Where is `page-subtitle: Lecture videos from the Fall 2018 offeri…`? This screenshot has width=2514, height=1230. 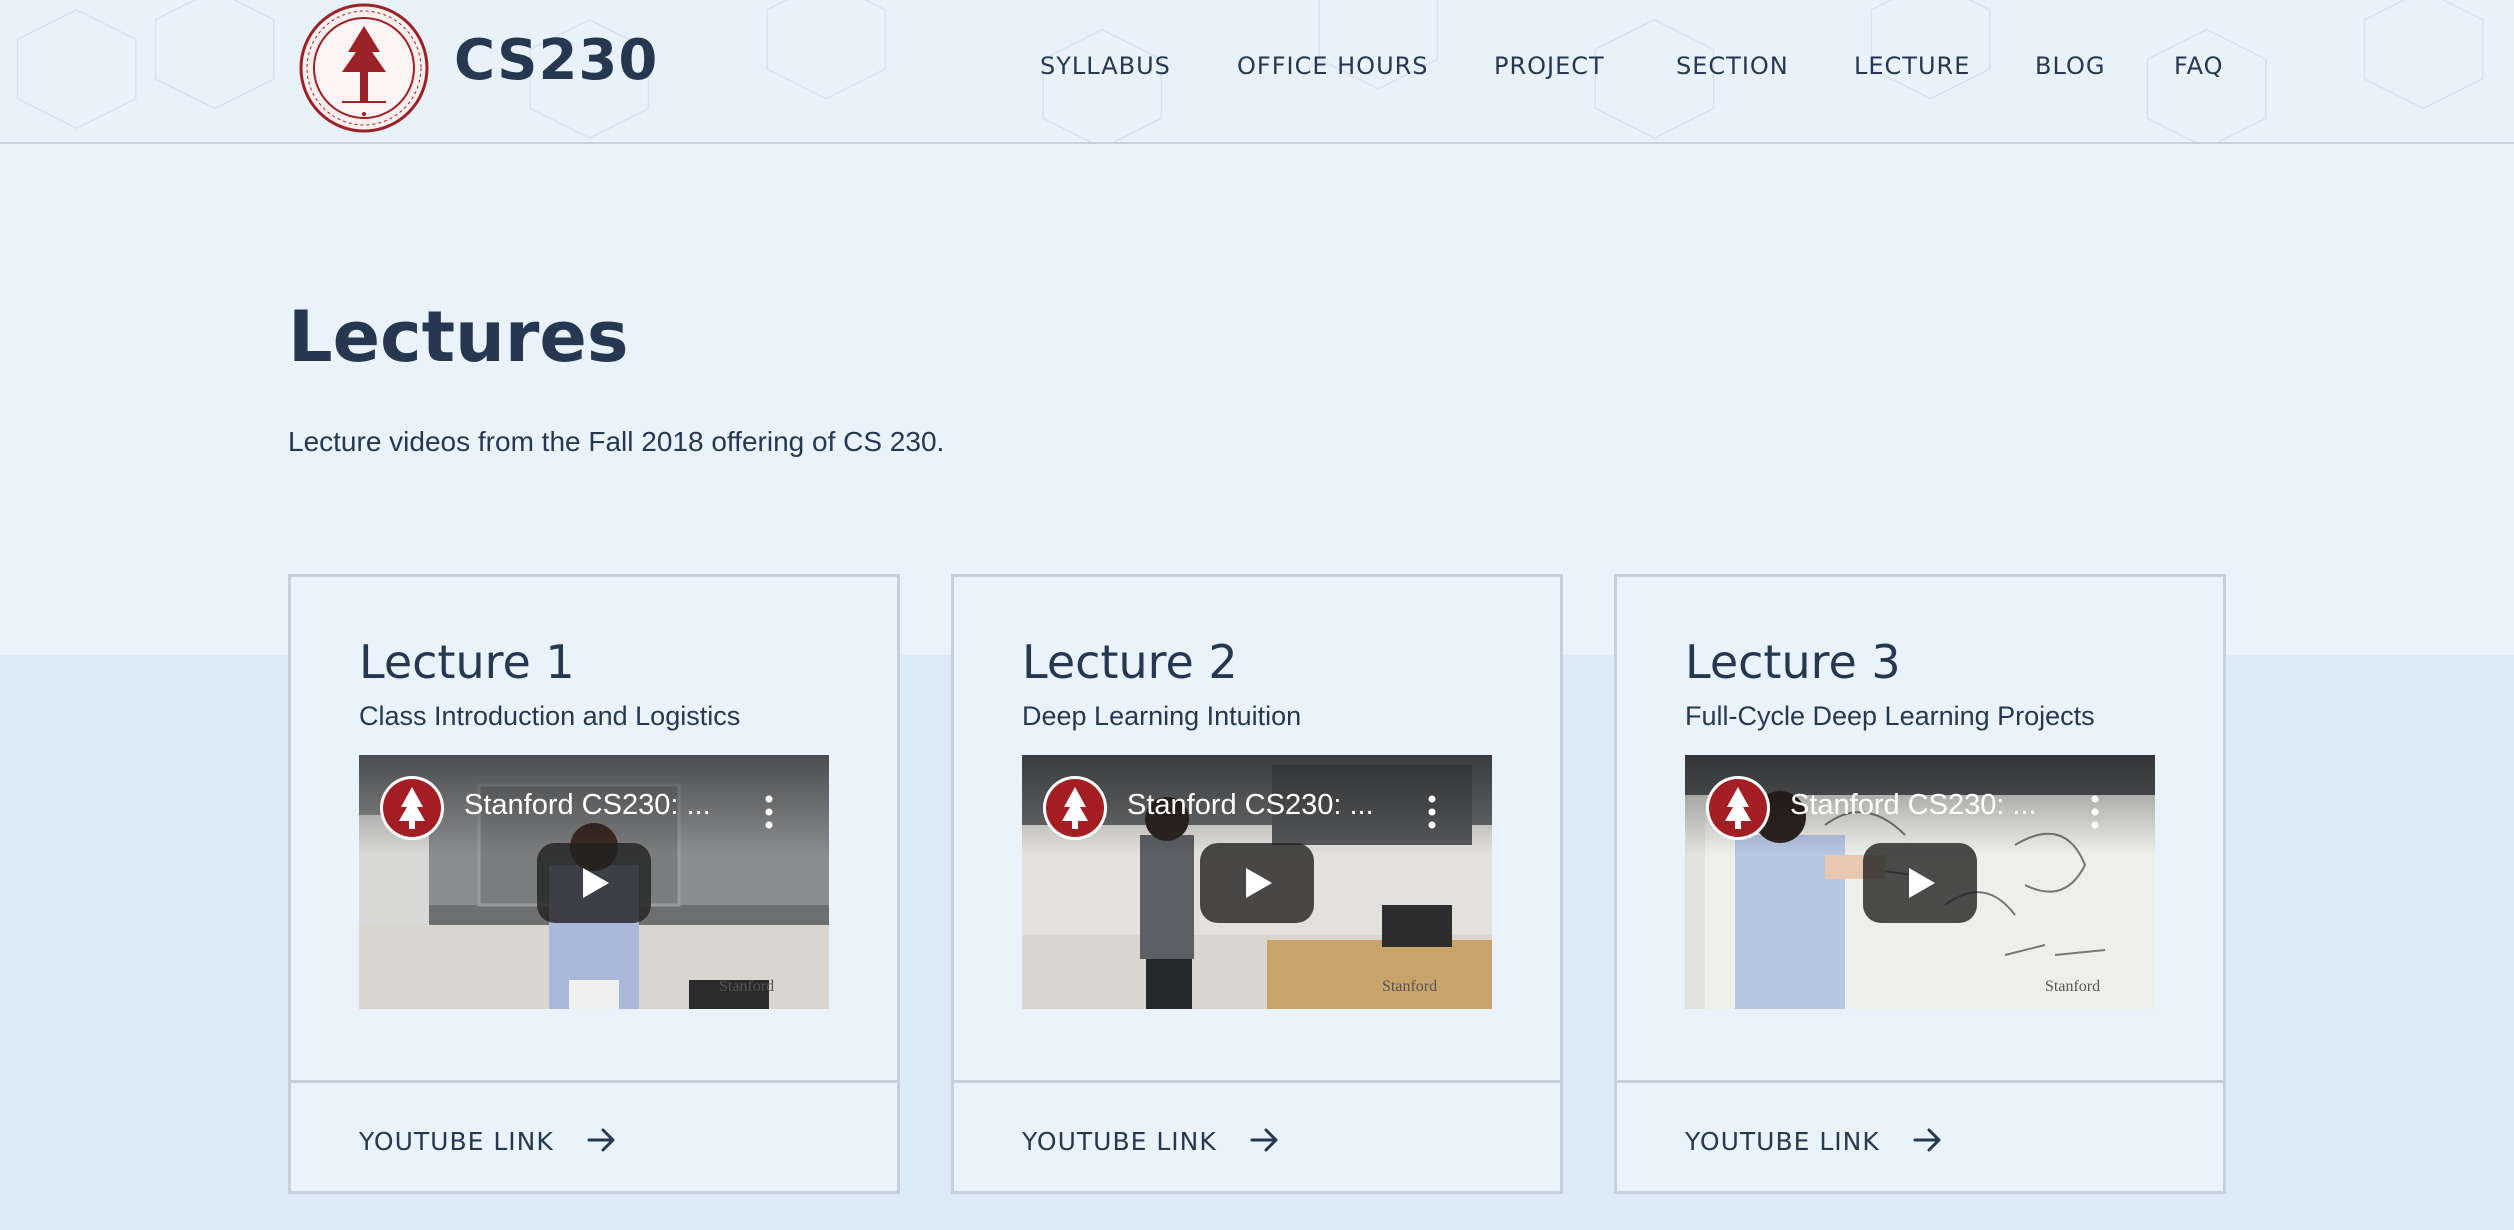 page-subtitle: Lecture videos from the Fall 2018 offeri… is located at coordinates (616, 441).